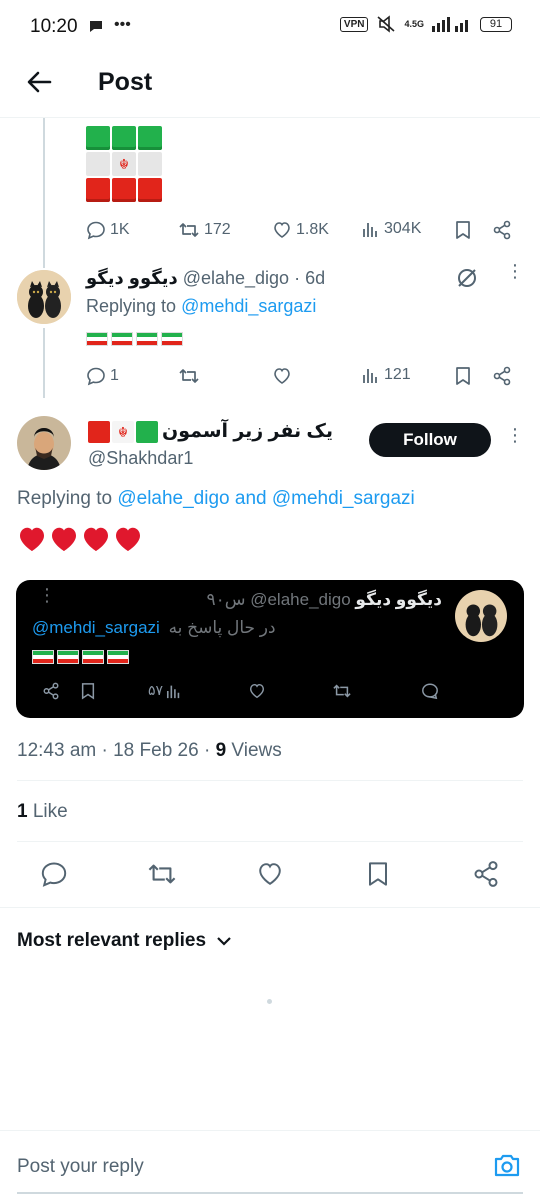 The height and width of the screenshot is (1200, 540). I want to click on chevron-down-icon, so click(224, 941).